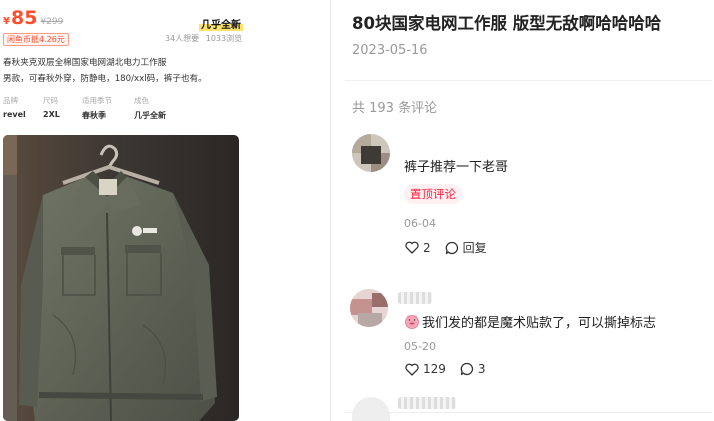 This screenshot has height=421, width=714. Describe the element at coordinates (452, 369) in the screenshot. I see `comment-actions: 129 3` at that location.